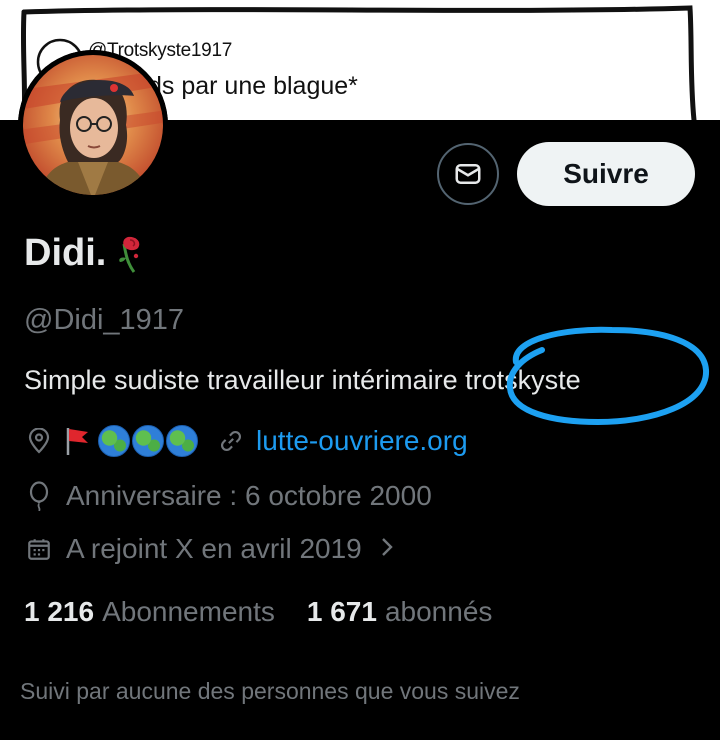 This screenshot has width=720, height=740. I want to click on followers-link: 1 671 abonnés, so click(400, 612).